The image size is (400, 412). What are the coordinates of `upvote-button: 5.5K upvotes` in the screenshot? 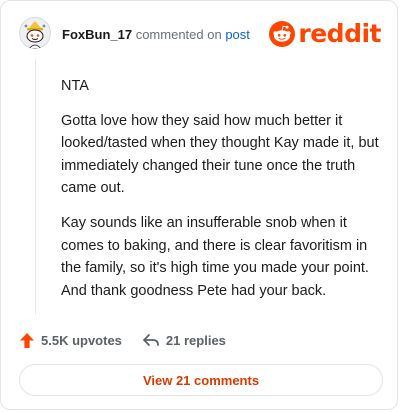 It's located at (70, 340).